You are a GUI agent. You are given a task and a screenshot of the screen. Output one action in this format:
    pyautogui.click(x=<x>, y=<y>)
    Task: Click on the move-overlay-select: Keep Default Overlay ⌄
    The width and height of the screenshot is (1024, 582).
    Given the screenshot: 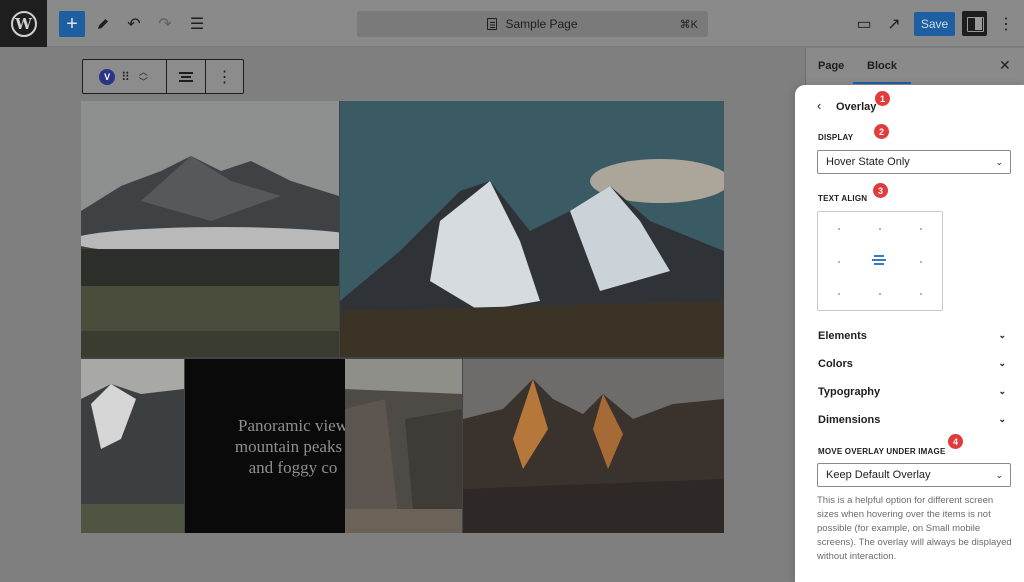 What is the action you would take?
    pyautogui.click(x=914, y=475)
    